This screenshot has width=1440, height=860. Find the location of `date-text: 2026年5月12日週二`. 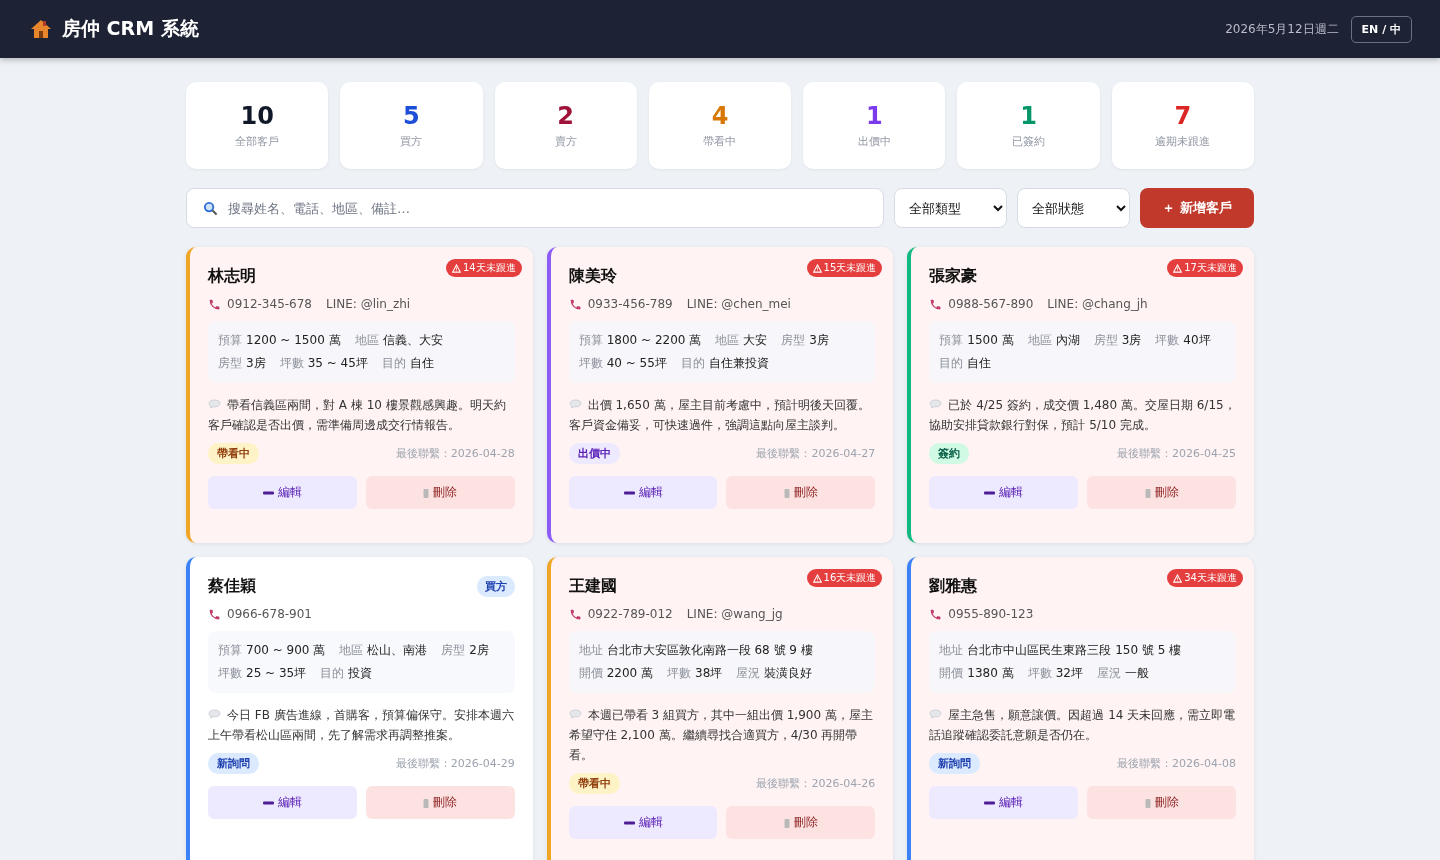

date-text: 2026年5月12日週二 is located at coordinates (1282, 29).